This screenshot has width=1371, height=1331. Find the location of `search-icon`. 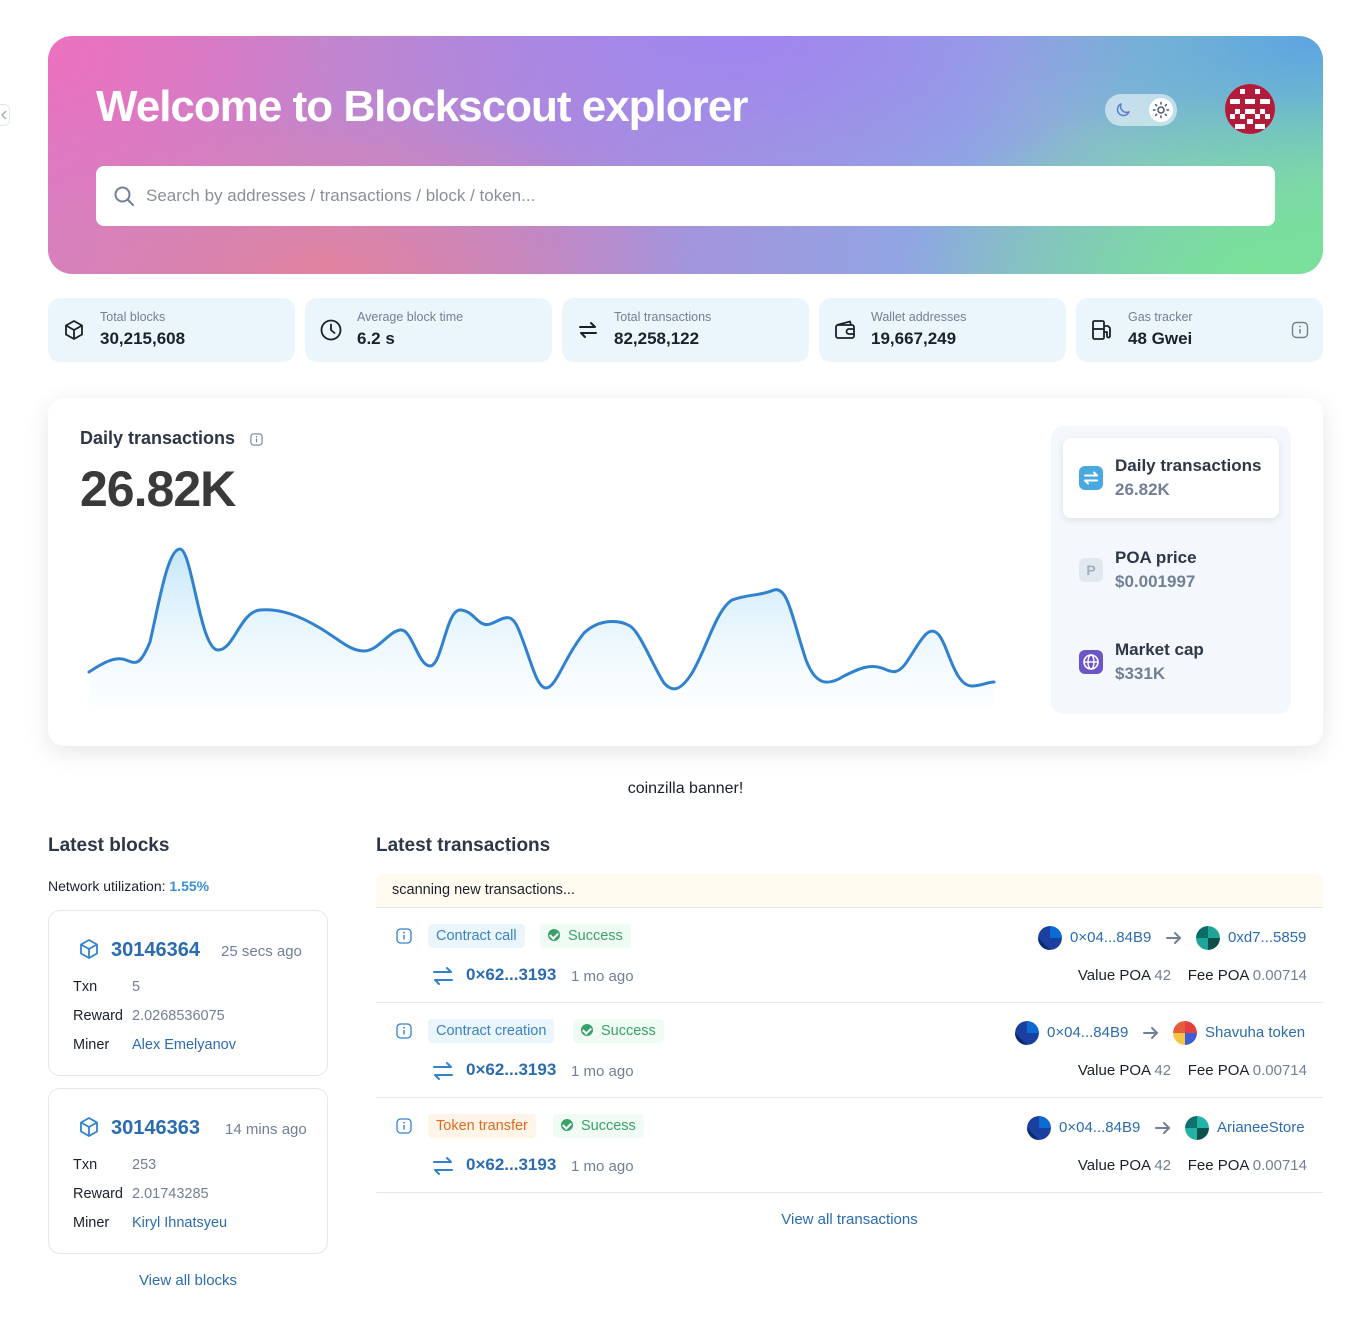

search-icon is located at coordinates (124, 196).